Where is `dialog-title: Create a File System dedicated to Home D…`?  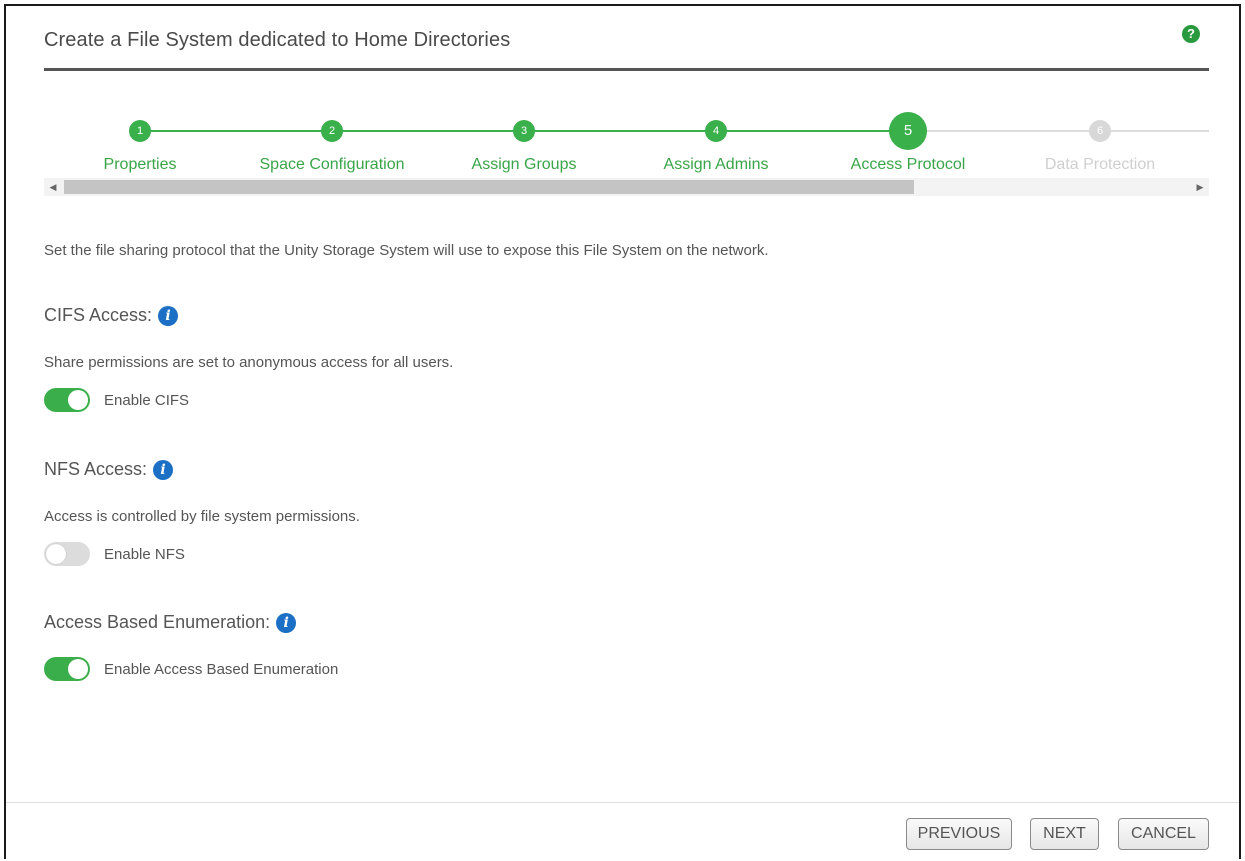 dialog-title: Create a File System dedicated to Home D… is located at coordinates (277, 40).